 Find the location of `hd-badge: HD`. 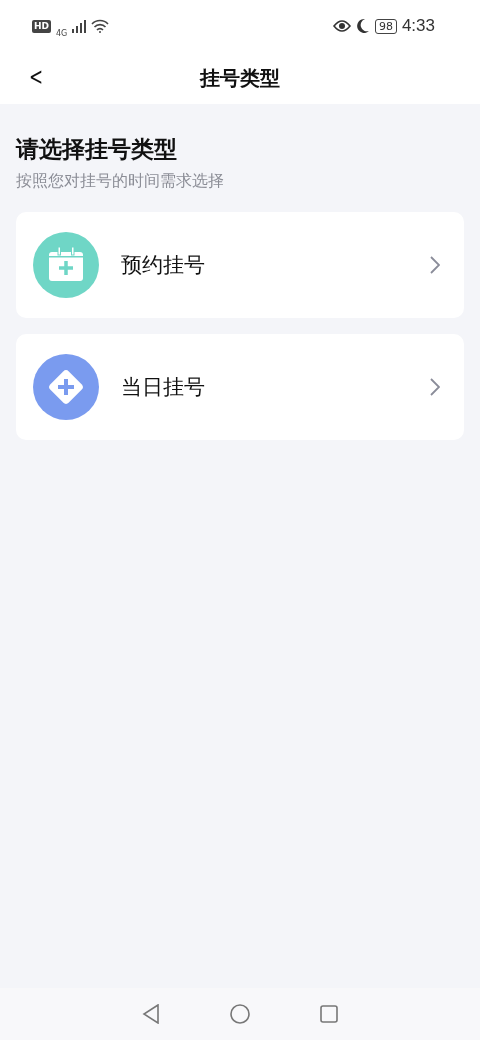

hd-badge: HD is located at coordinates (41, 26).